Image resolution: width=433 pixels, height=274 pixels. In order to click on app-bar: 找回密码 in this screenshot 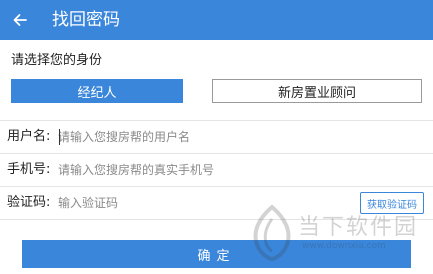, I will do `click(216, 20)`.